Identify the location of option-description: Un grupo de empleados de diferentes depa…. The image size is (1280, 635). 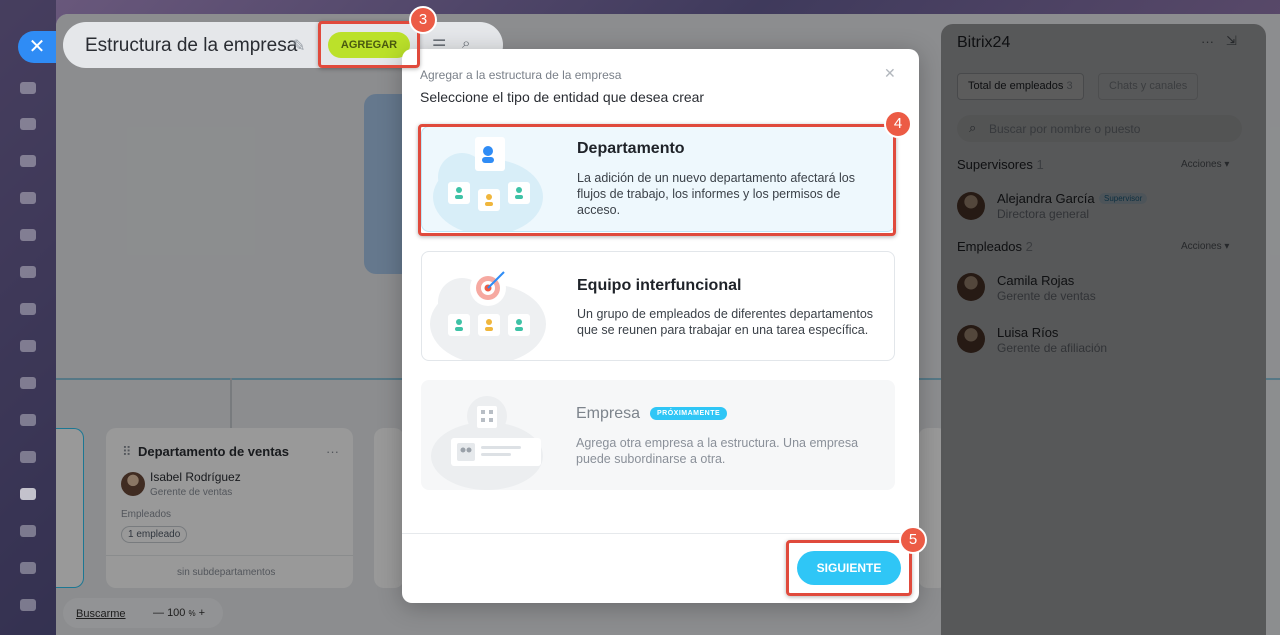
(725, 322).